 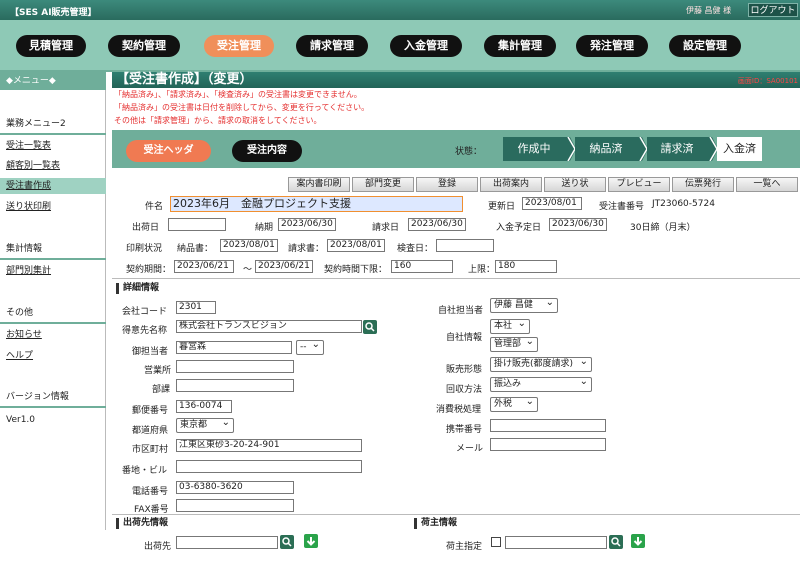 I want to click on tab-order-header: 受注ヘッダ, so click(x=168, y=151).